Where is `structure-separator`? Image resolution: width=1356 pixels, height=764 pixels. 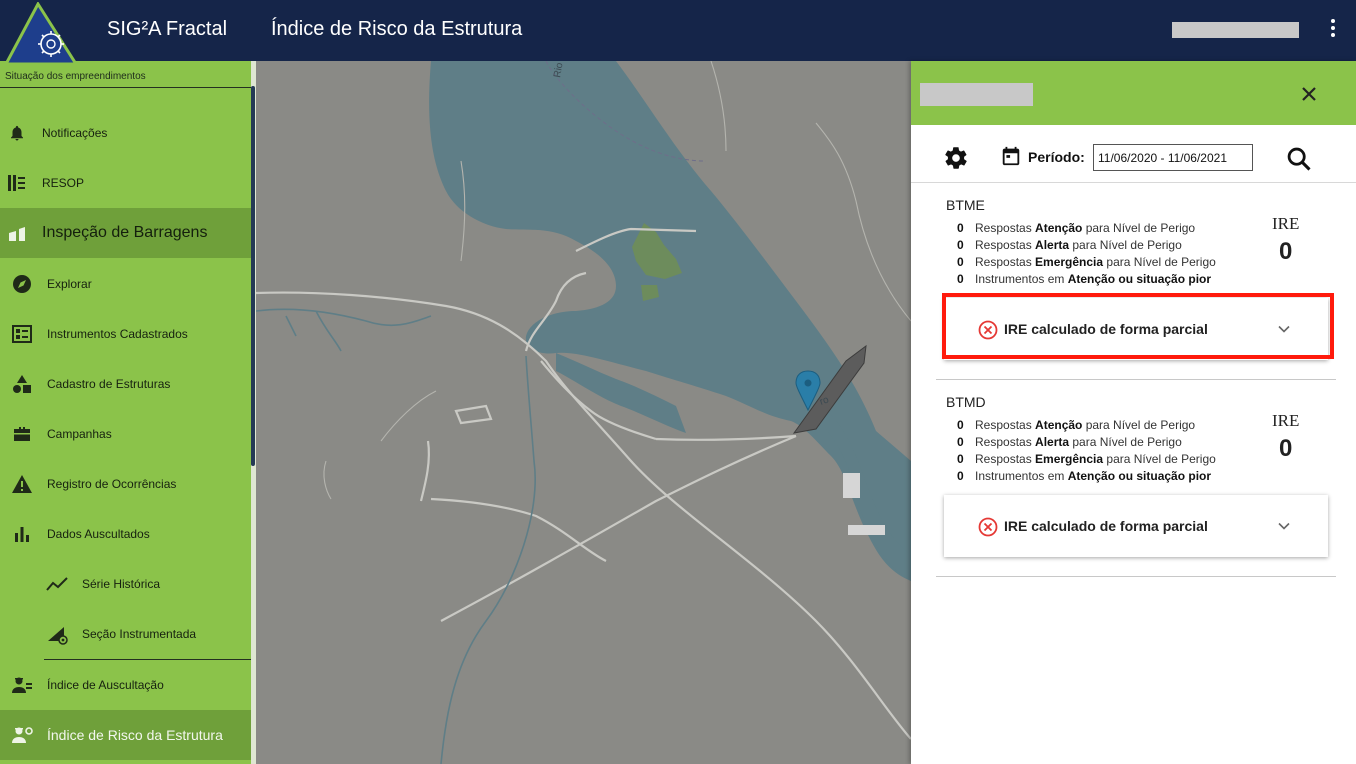 structure-separator is located at coordinates (1136, 576).